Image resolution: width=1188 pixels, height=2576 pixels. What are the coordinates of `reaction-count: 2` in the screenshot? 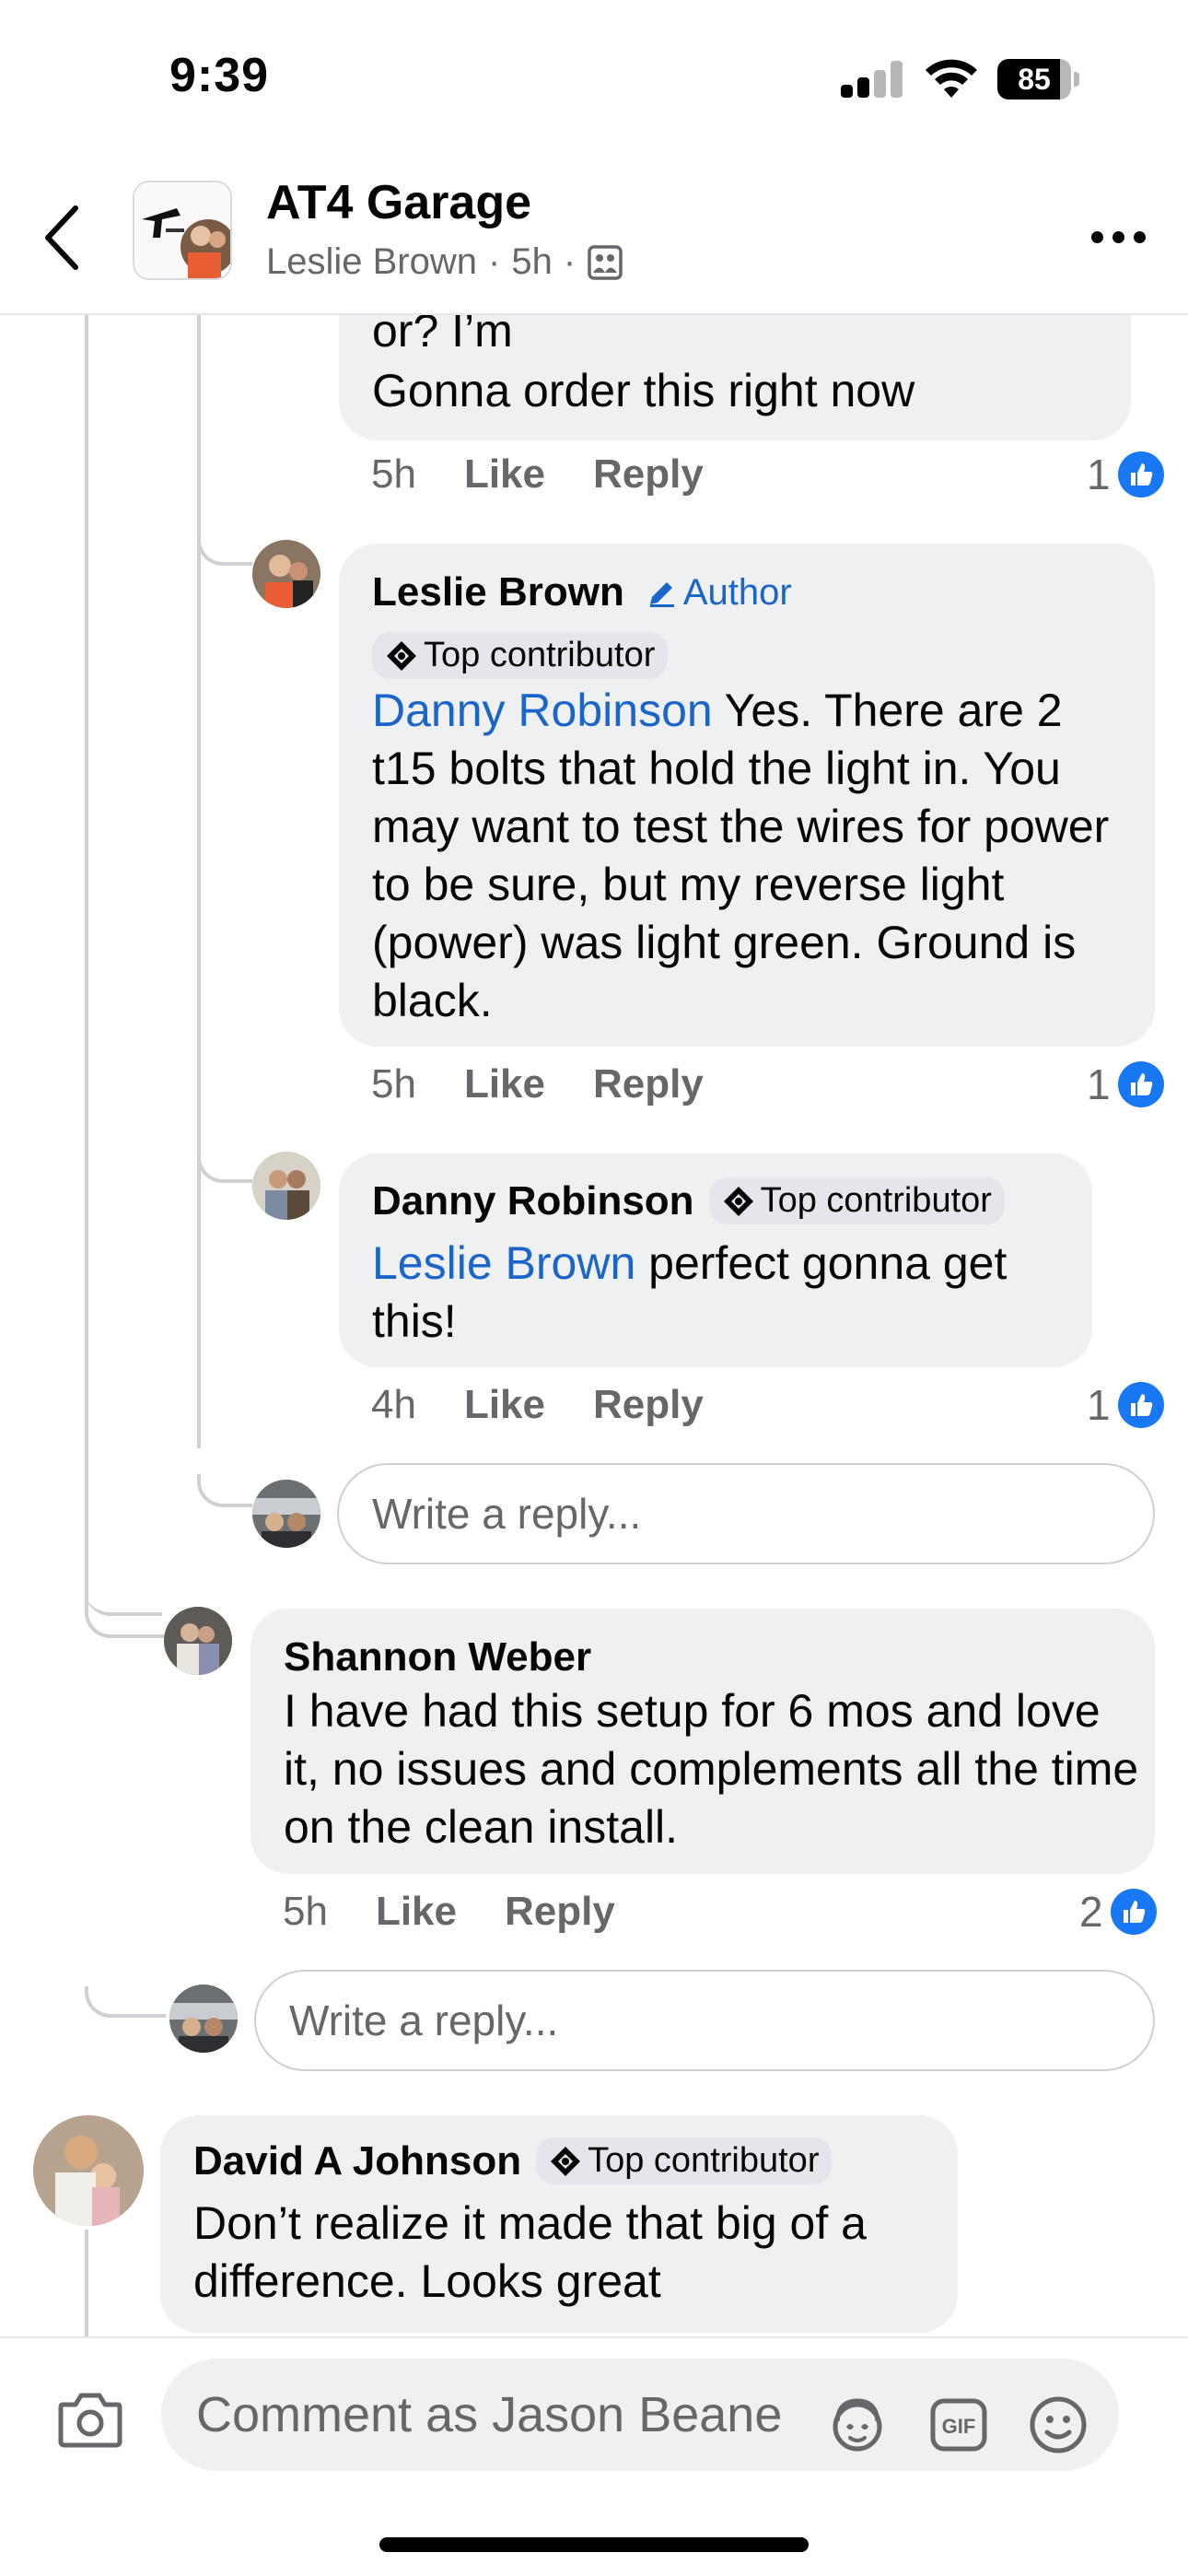 It's located at (1118, 1912).